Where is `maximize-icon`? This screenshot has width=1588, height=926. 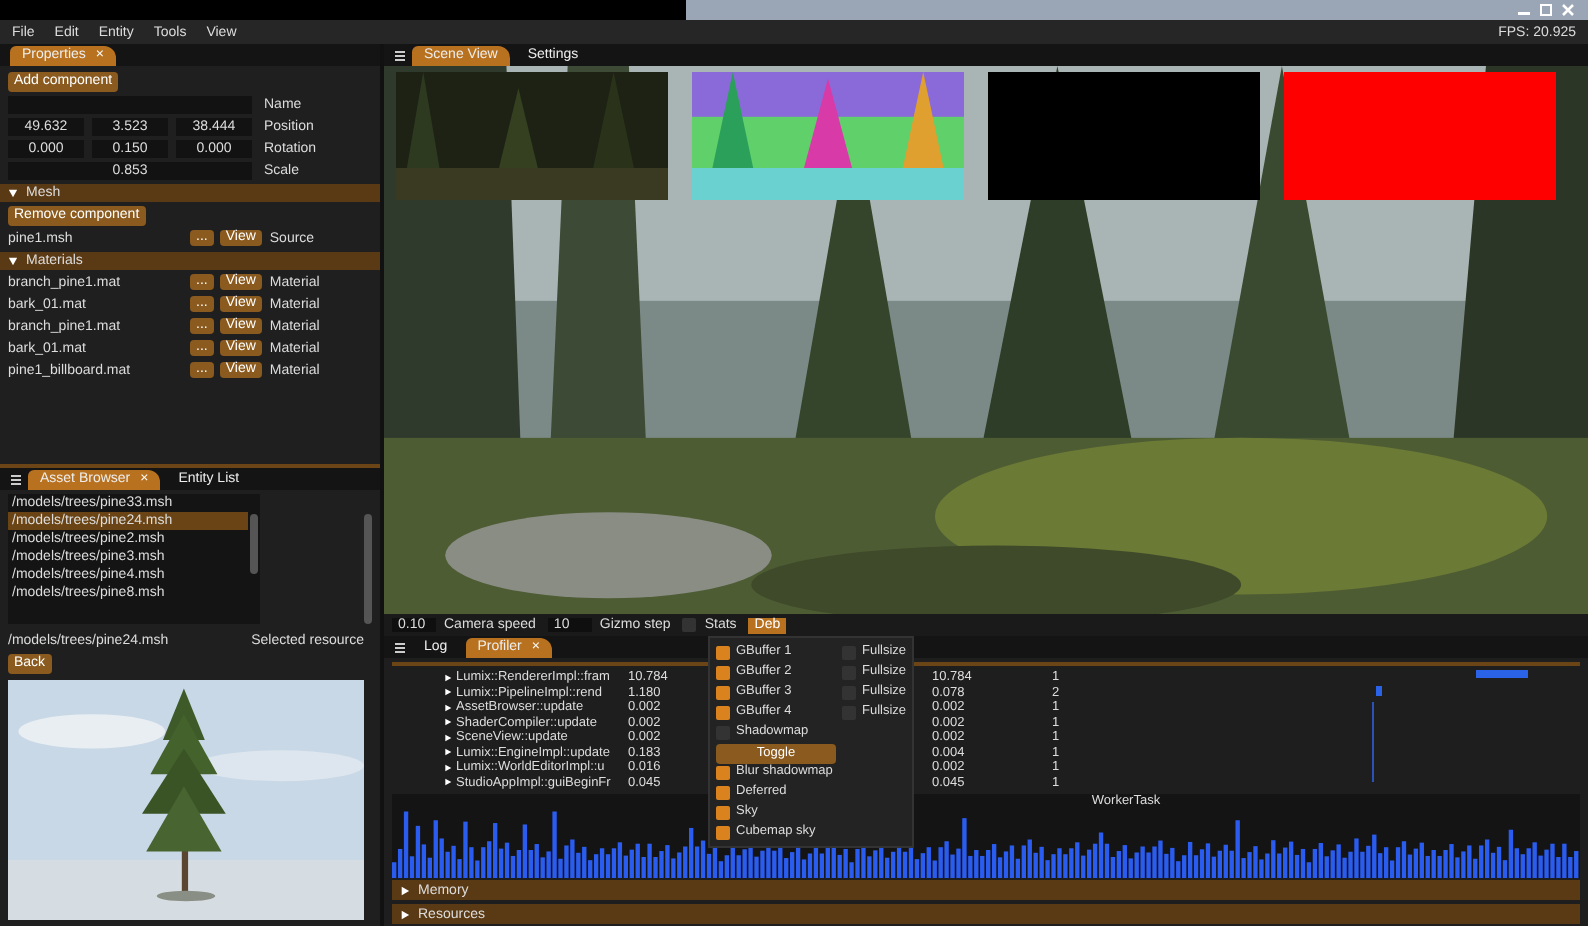
maximize-icon is located at coordinates (1546, 10).